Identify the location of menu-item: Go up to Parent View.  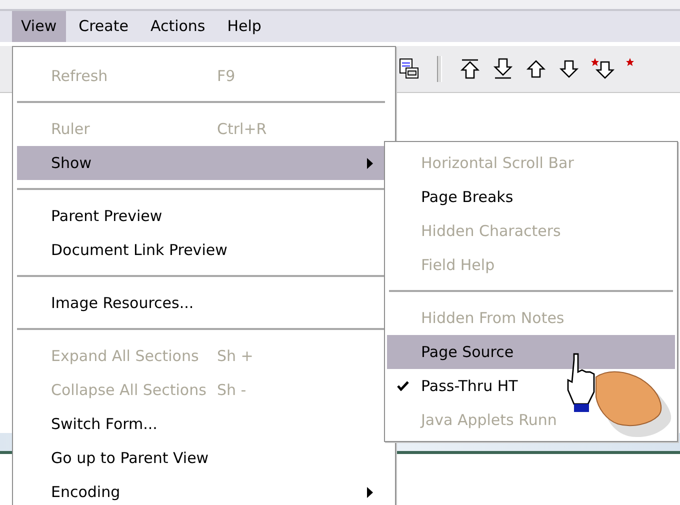
(201, 458).